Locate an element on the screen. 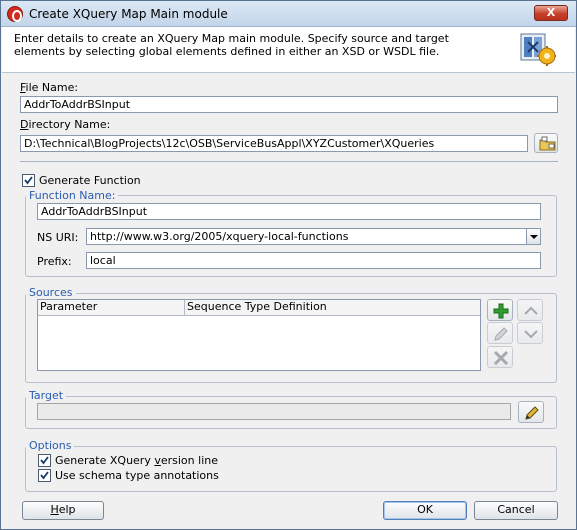 This screenshot has height=530, width=577. move-up-button is located at coordinates (530, 310).